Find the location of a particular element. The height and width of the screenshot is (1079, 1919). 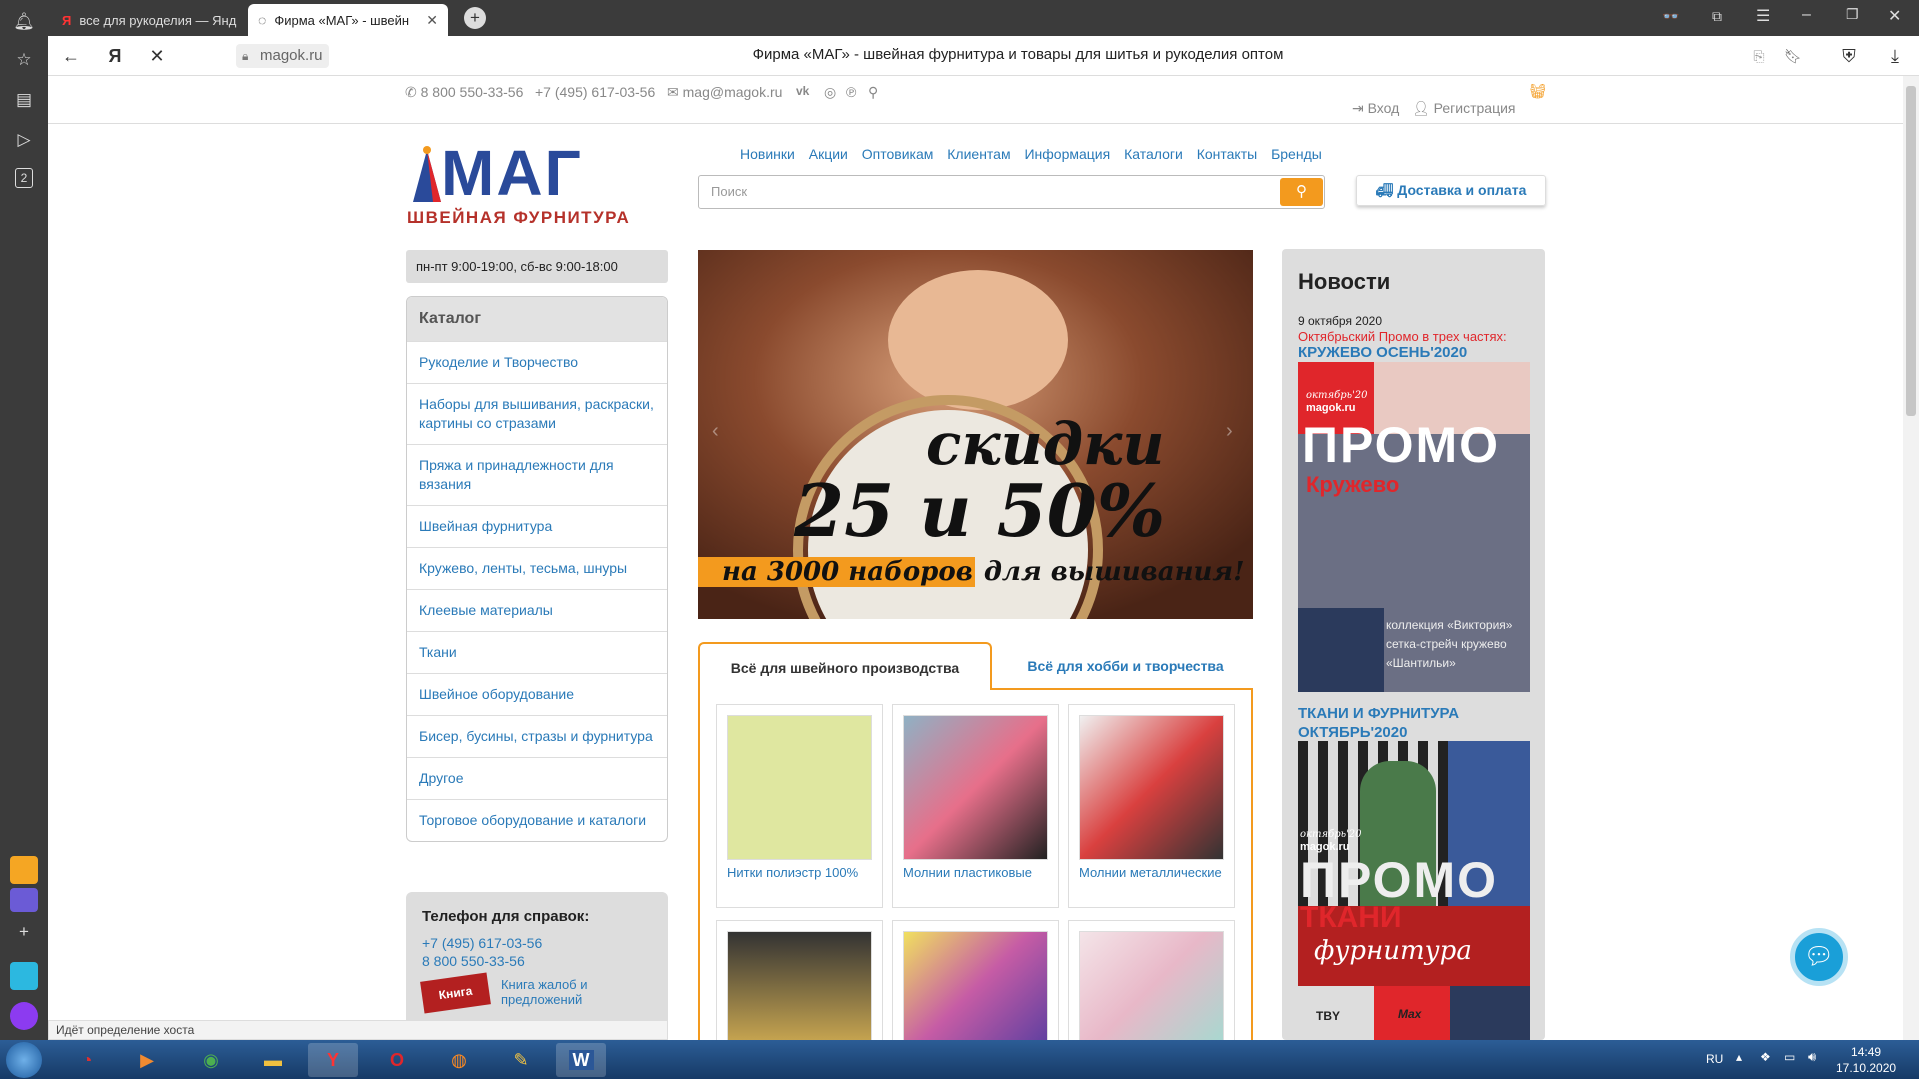

alice-icon is located at coordinates (24, 1016).